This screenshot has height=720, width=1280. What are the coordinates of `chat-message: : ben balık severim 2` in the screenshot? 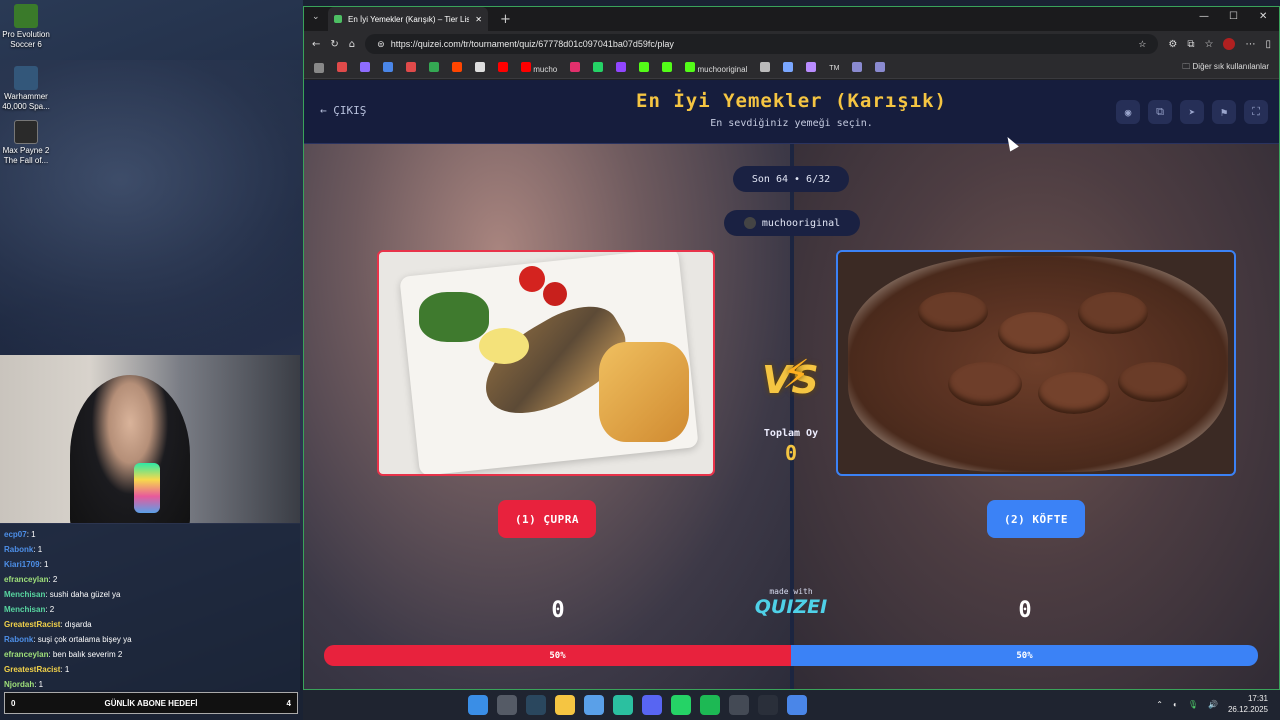 It's located at (85, 654).